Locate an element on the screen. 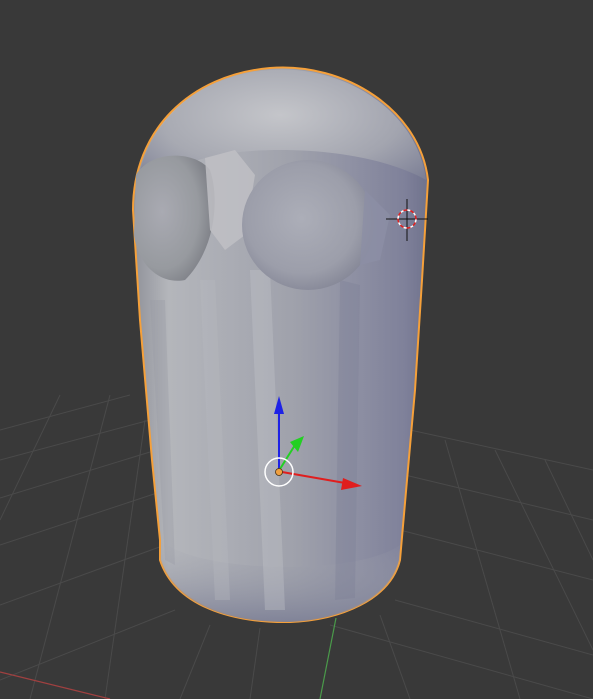 The image size is (593, 699). mesh-right-eye is located at coordinates (308, 225).